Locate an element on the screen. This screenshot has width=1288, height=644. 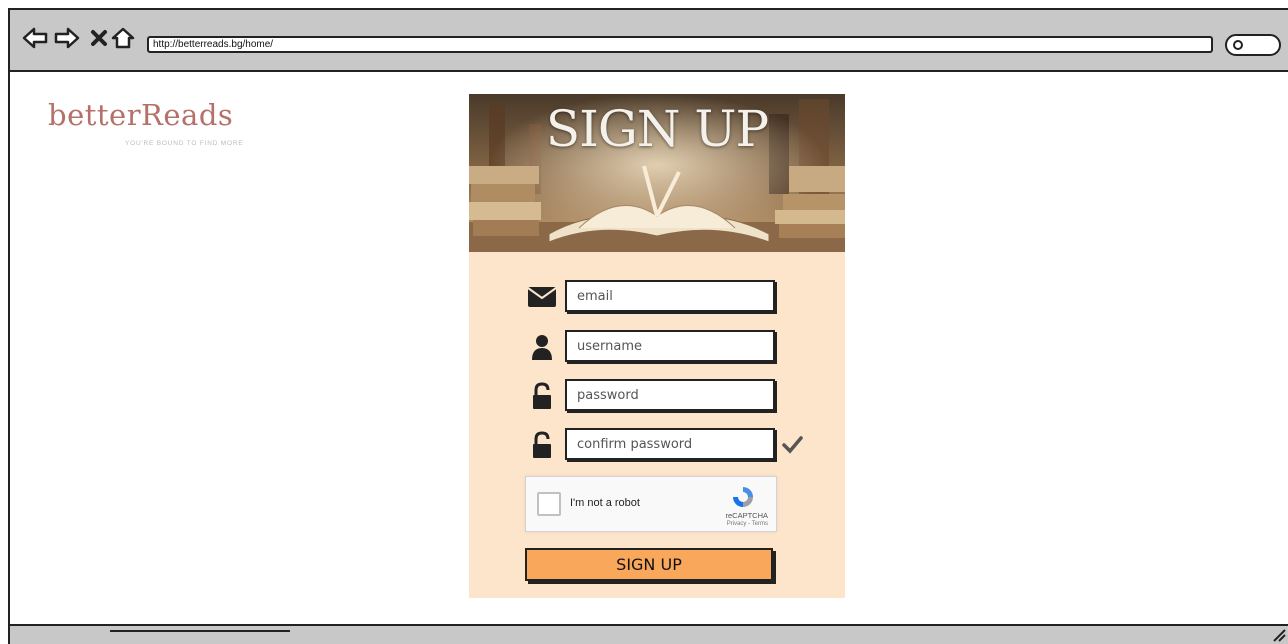
search-icon is located at coordinates (1238, 45).